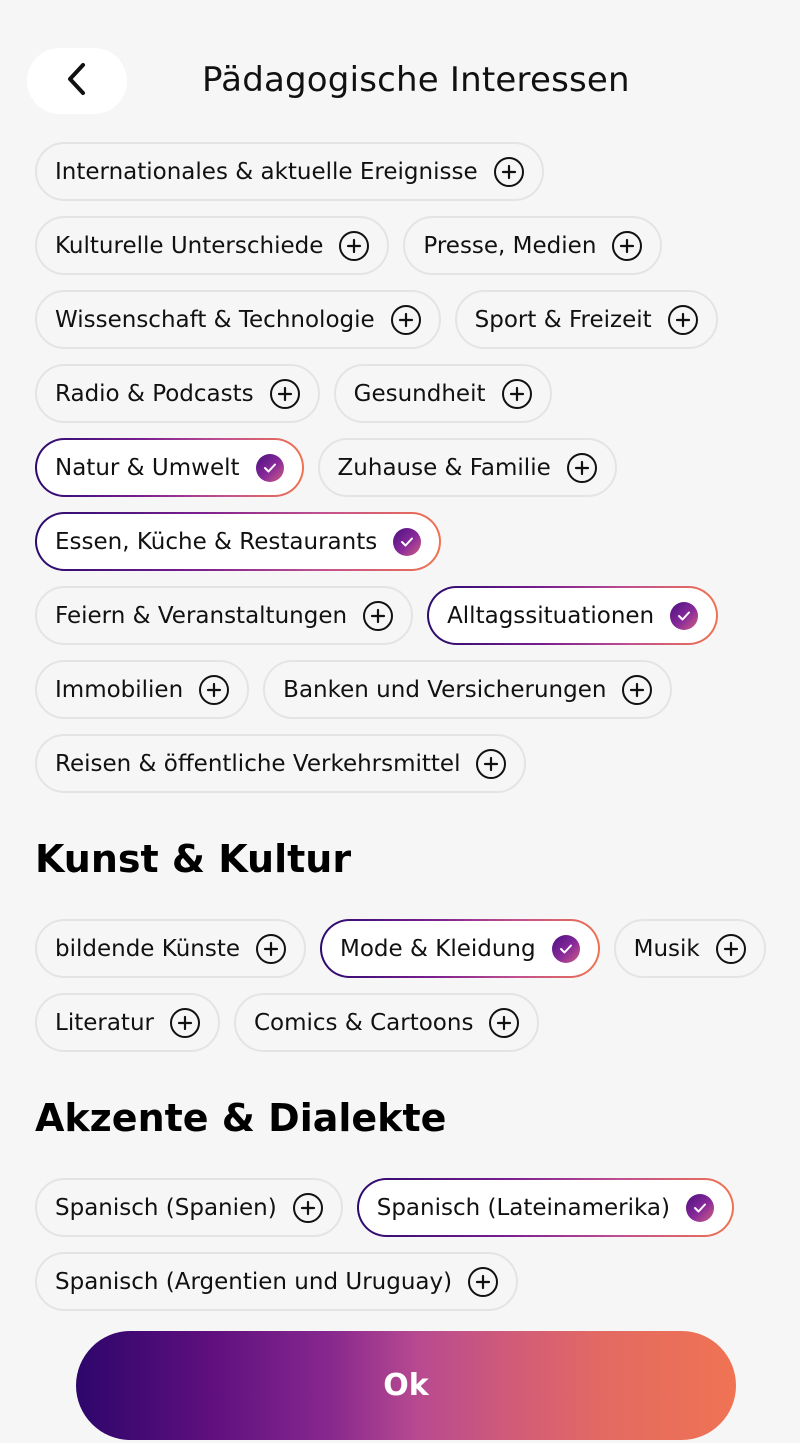 The width and height of the screenshot is (800, 1443). What do you see at coordinates (166, 1207) in the screenshot?
I see `chip-label: Spanisch (Spanien)` at bounding box center [166, 1207].